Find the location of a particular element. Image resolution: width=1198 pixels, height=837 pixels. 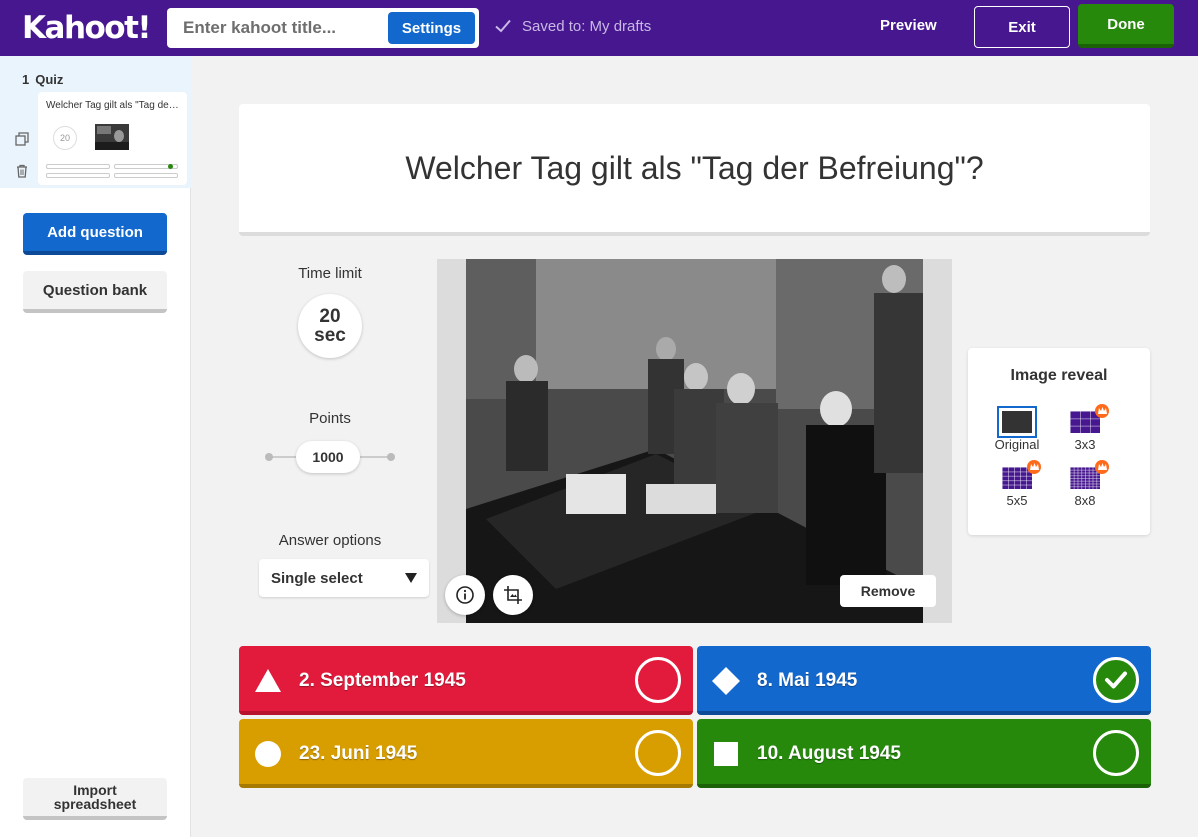

saved-text: Saved to: My drafts is located at coordinates (587, 26).